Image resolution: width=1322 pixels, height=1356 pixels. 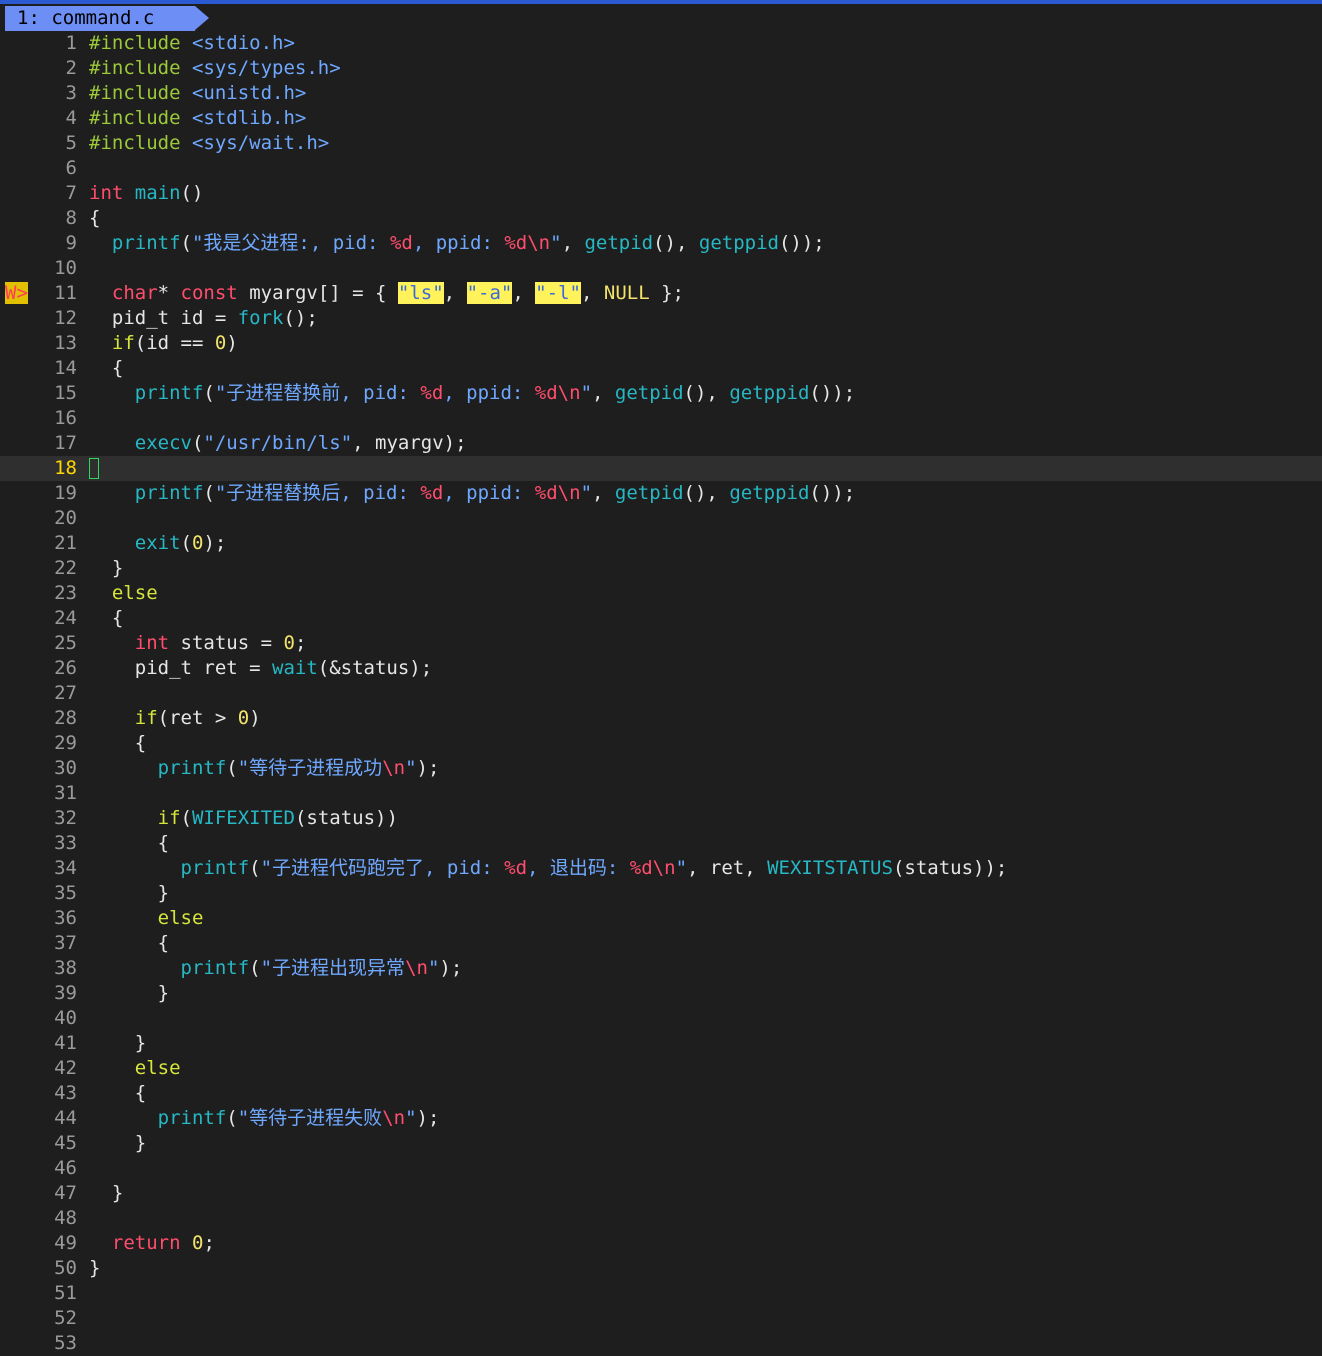 I want to click on code-line: 29 {, so click(x=661, y=743).